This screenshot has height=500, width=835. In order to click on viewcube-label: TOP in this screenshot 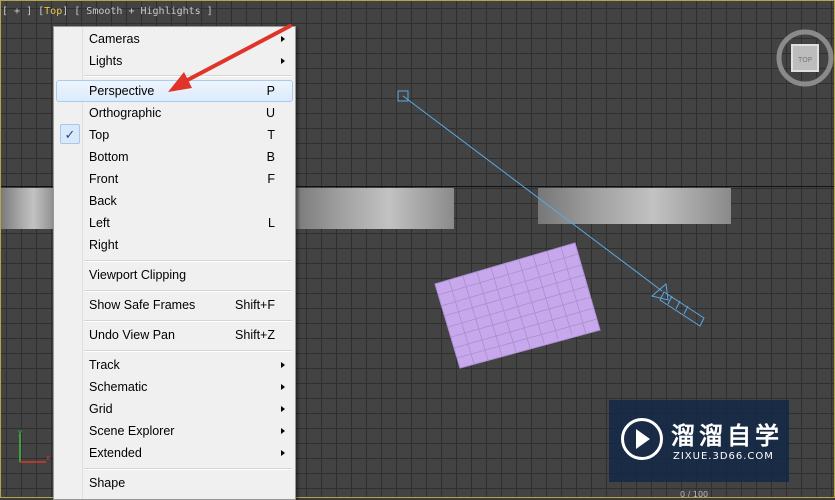, I will do `click(804, 60)`.